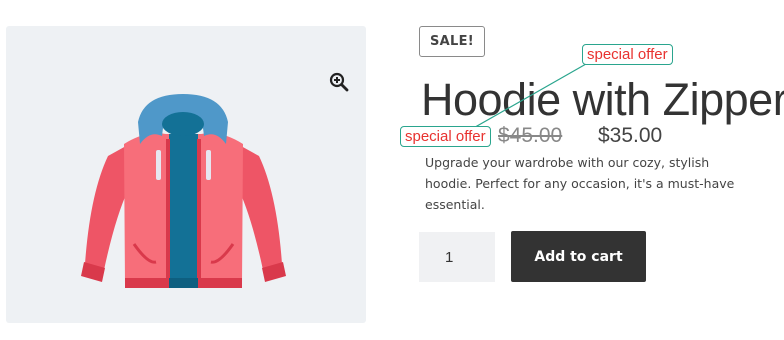 This screenshot has height=340, width=784. Describe the element at coordinates (530, 135) in the screenshot. I see `original-price: $45.00` at that location.